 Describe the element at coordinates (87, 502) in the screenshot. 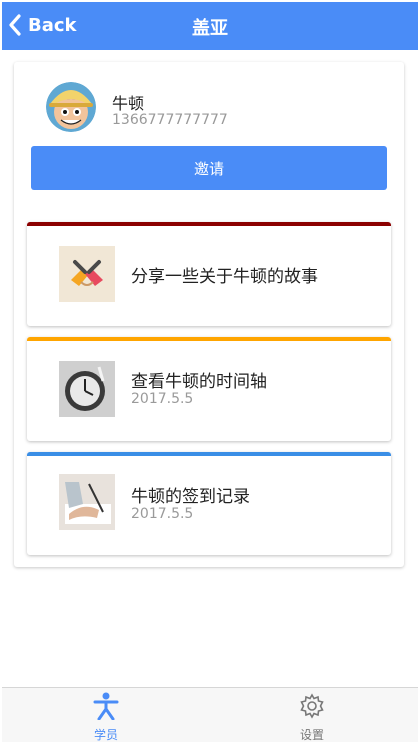

I see `writing-hand-icon` at that location.